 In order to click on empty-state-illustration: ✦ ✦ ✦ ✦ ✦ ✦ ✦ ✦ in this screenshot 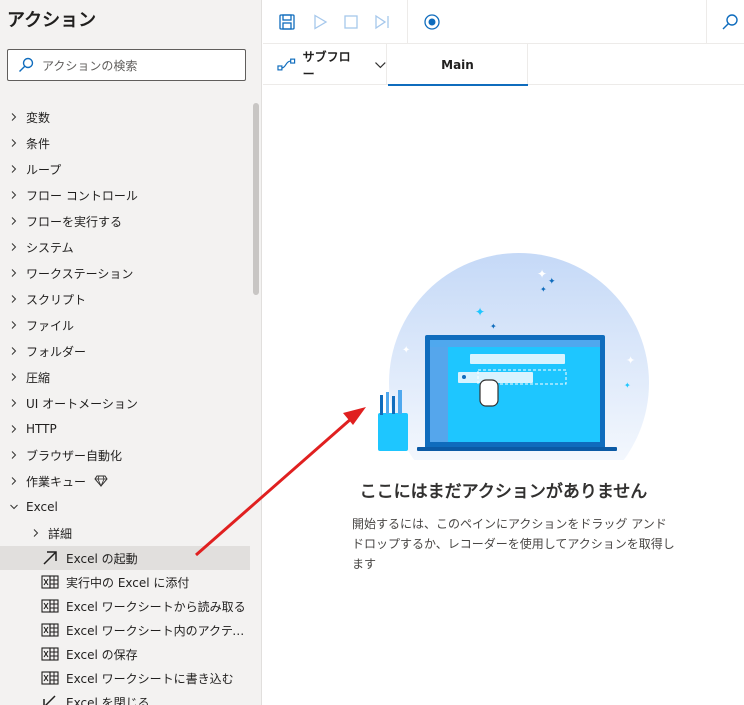, I will do `click(513, 356)`.